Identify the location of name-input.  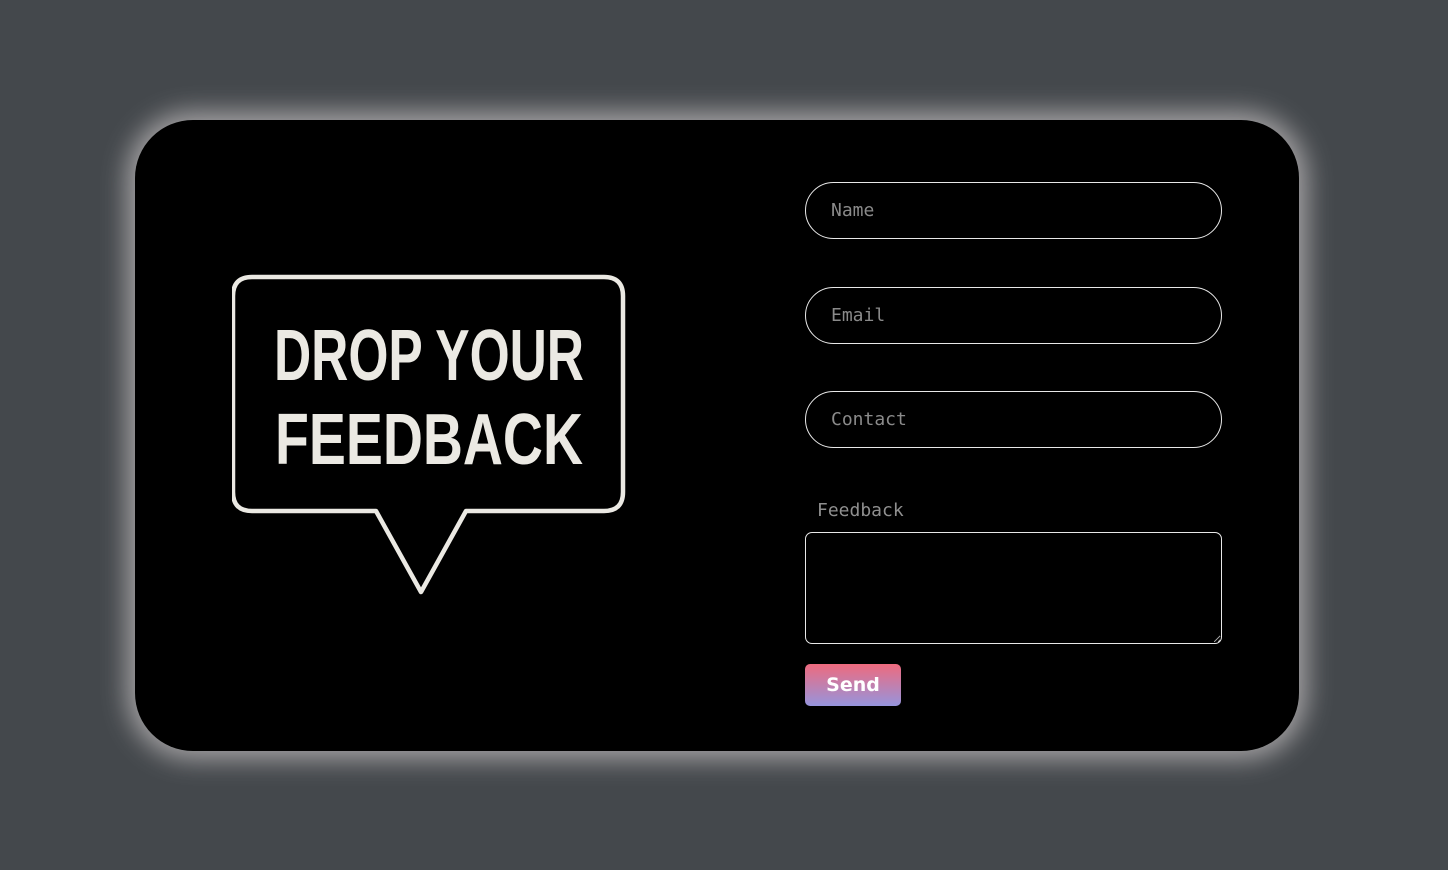
(1013, 210).